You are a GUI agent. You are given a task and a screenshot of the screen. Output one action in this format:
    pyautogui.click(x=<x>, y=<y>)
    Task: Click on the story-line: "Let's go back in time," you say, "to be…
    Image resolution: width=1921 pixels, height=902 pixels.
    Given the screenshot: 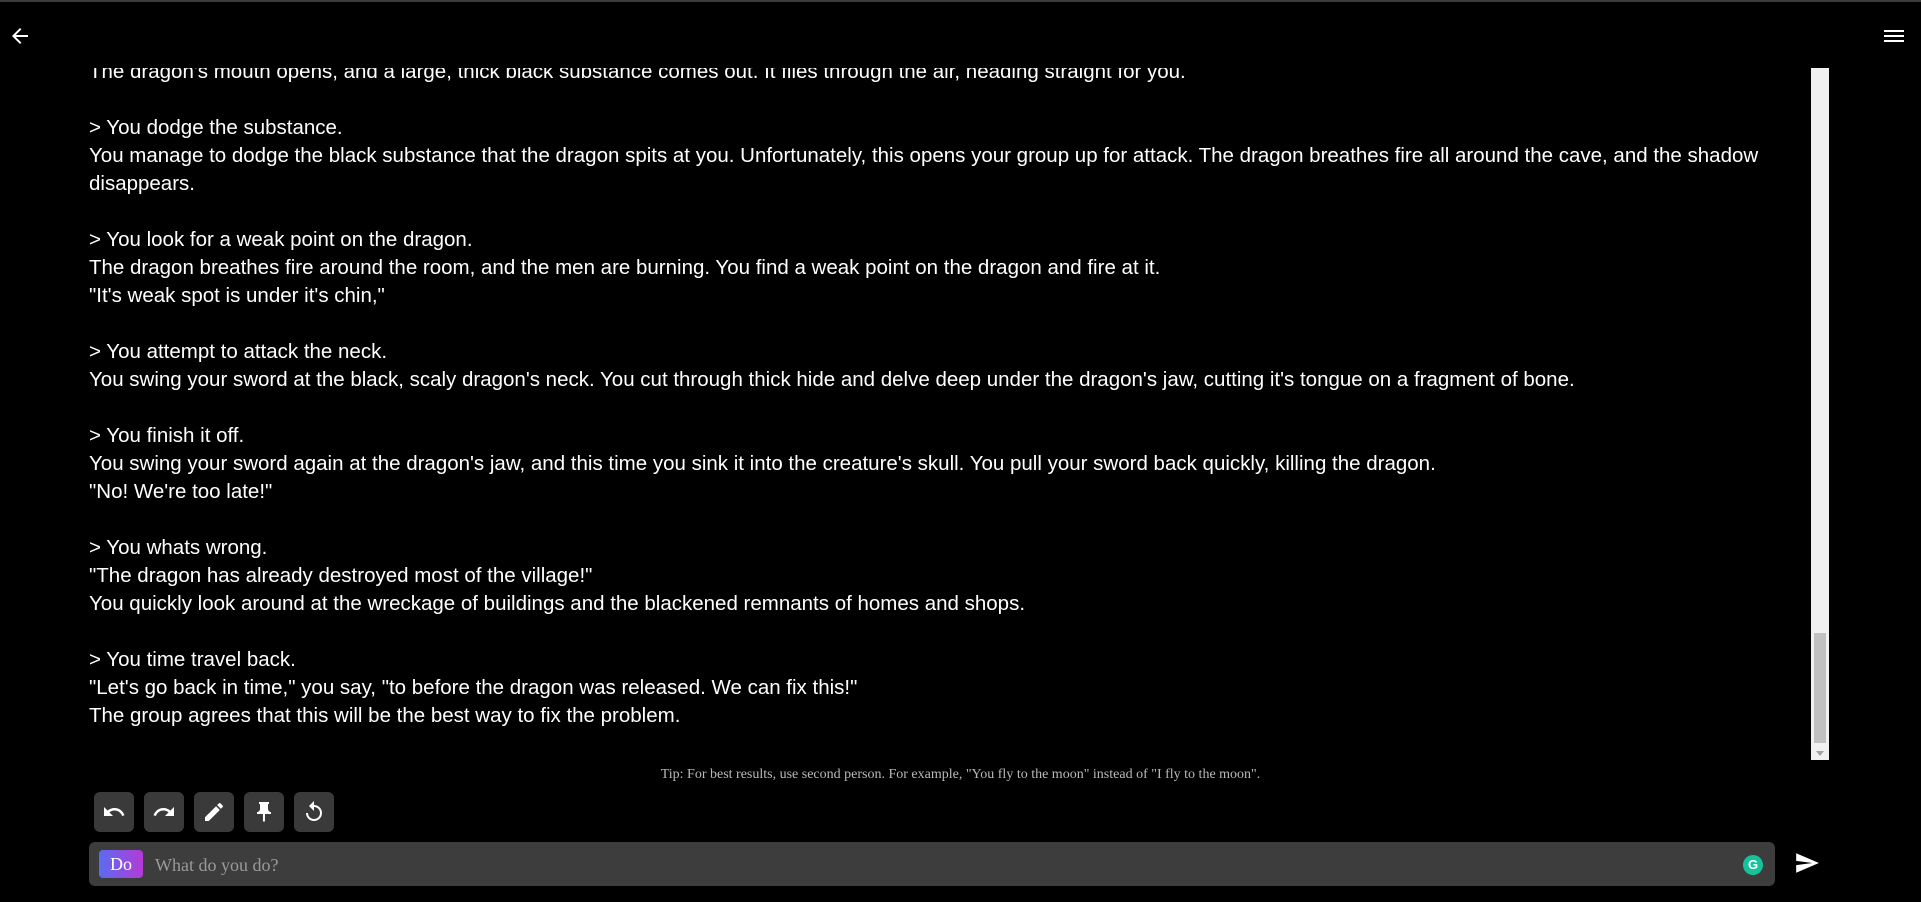 What is the action you would take?
    pyautogui.click(x=473, y=687)
    